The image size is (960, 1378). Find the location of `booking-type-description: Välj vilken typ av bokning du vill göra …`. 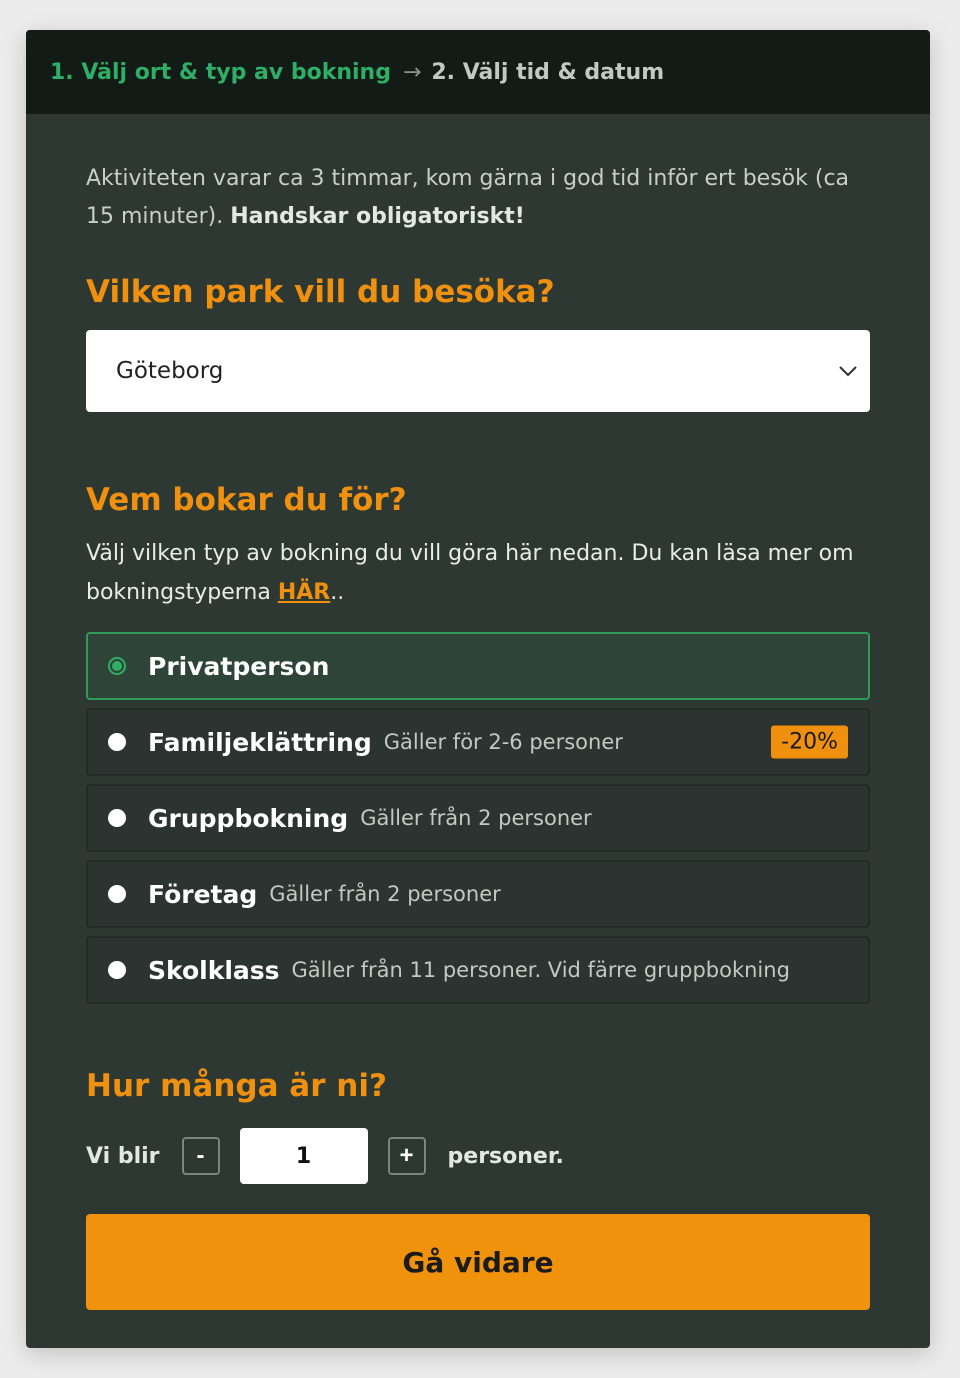

booking-type-description: Välj vilken typ av bokning du vill göra … is located at coordinates (478, 573).